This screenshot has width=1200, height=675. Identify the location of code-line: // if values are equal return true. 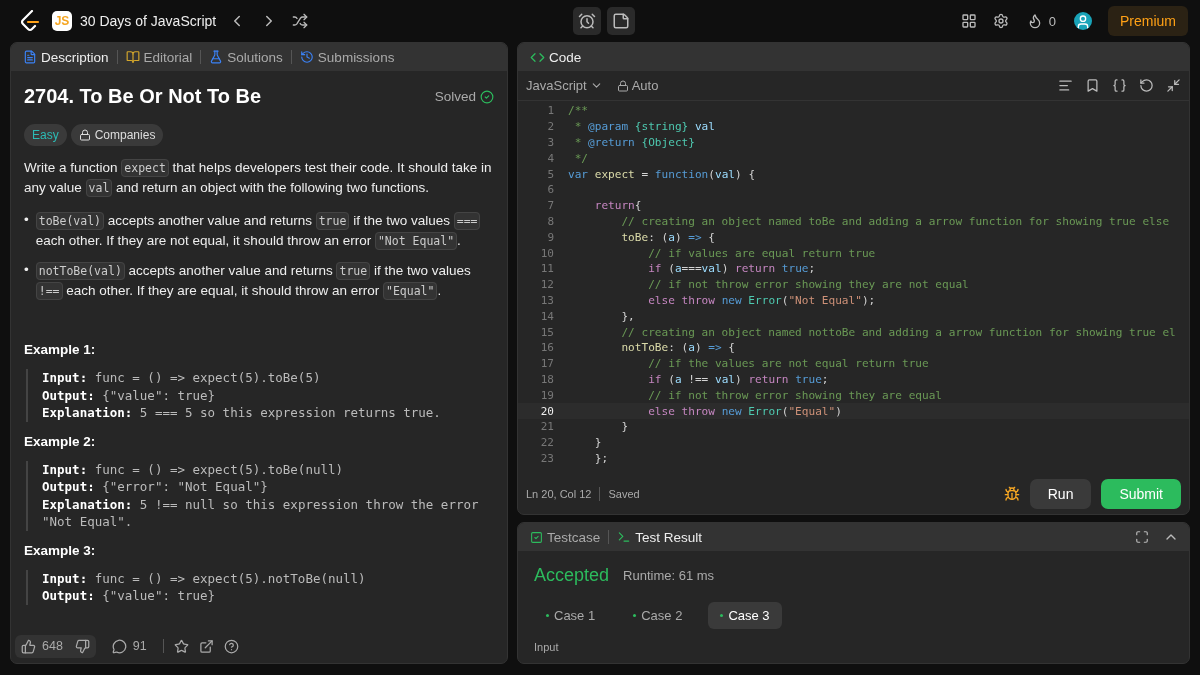
(761, 253).